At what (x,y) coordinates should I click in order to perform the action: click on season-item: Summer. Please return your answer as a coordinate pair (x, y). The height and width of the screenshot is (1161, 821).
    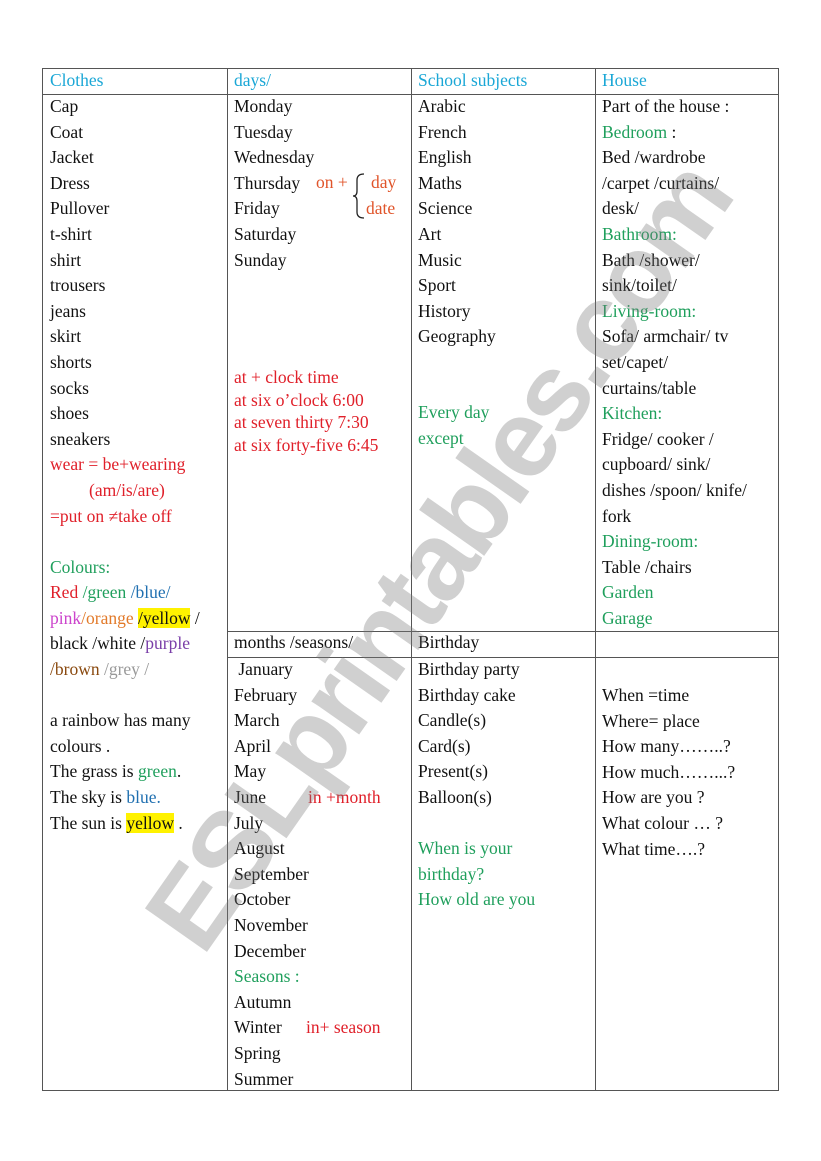
    Looking at the image, I should click on (264, 1078).